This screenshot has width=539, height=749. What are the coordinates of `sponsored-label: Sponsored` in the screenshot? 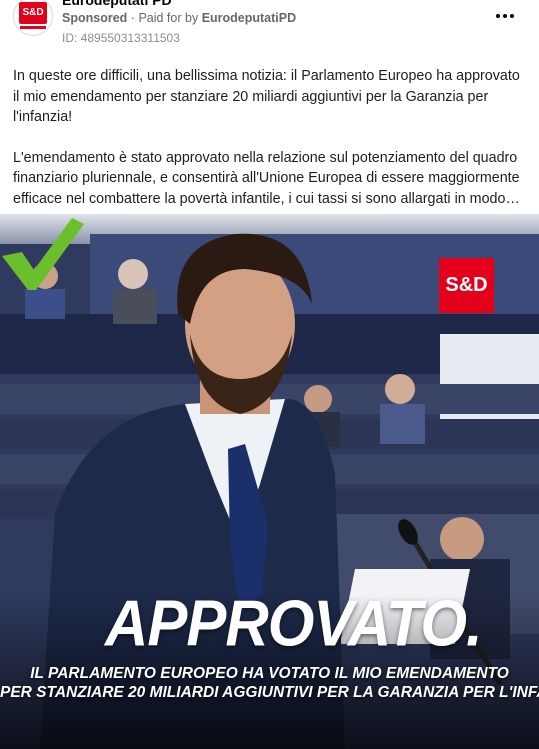 It's located at (95, 18).